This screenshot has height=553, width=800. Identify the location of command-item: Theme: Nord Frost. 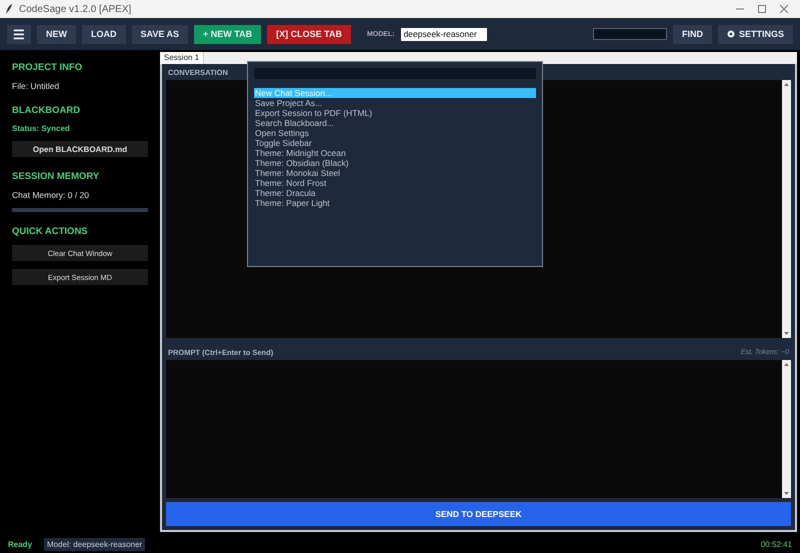
(395, 183).